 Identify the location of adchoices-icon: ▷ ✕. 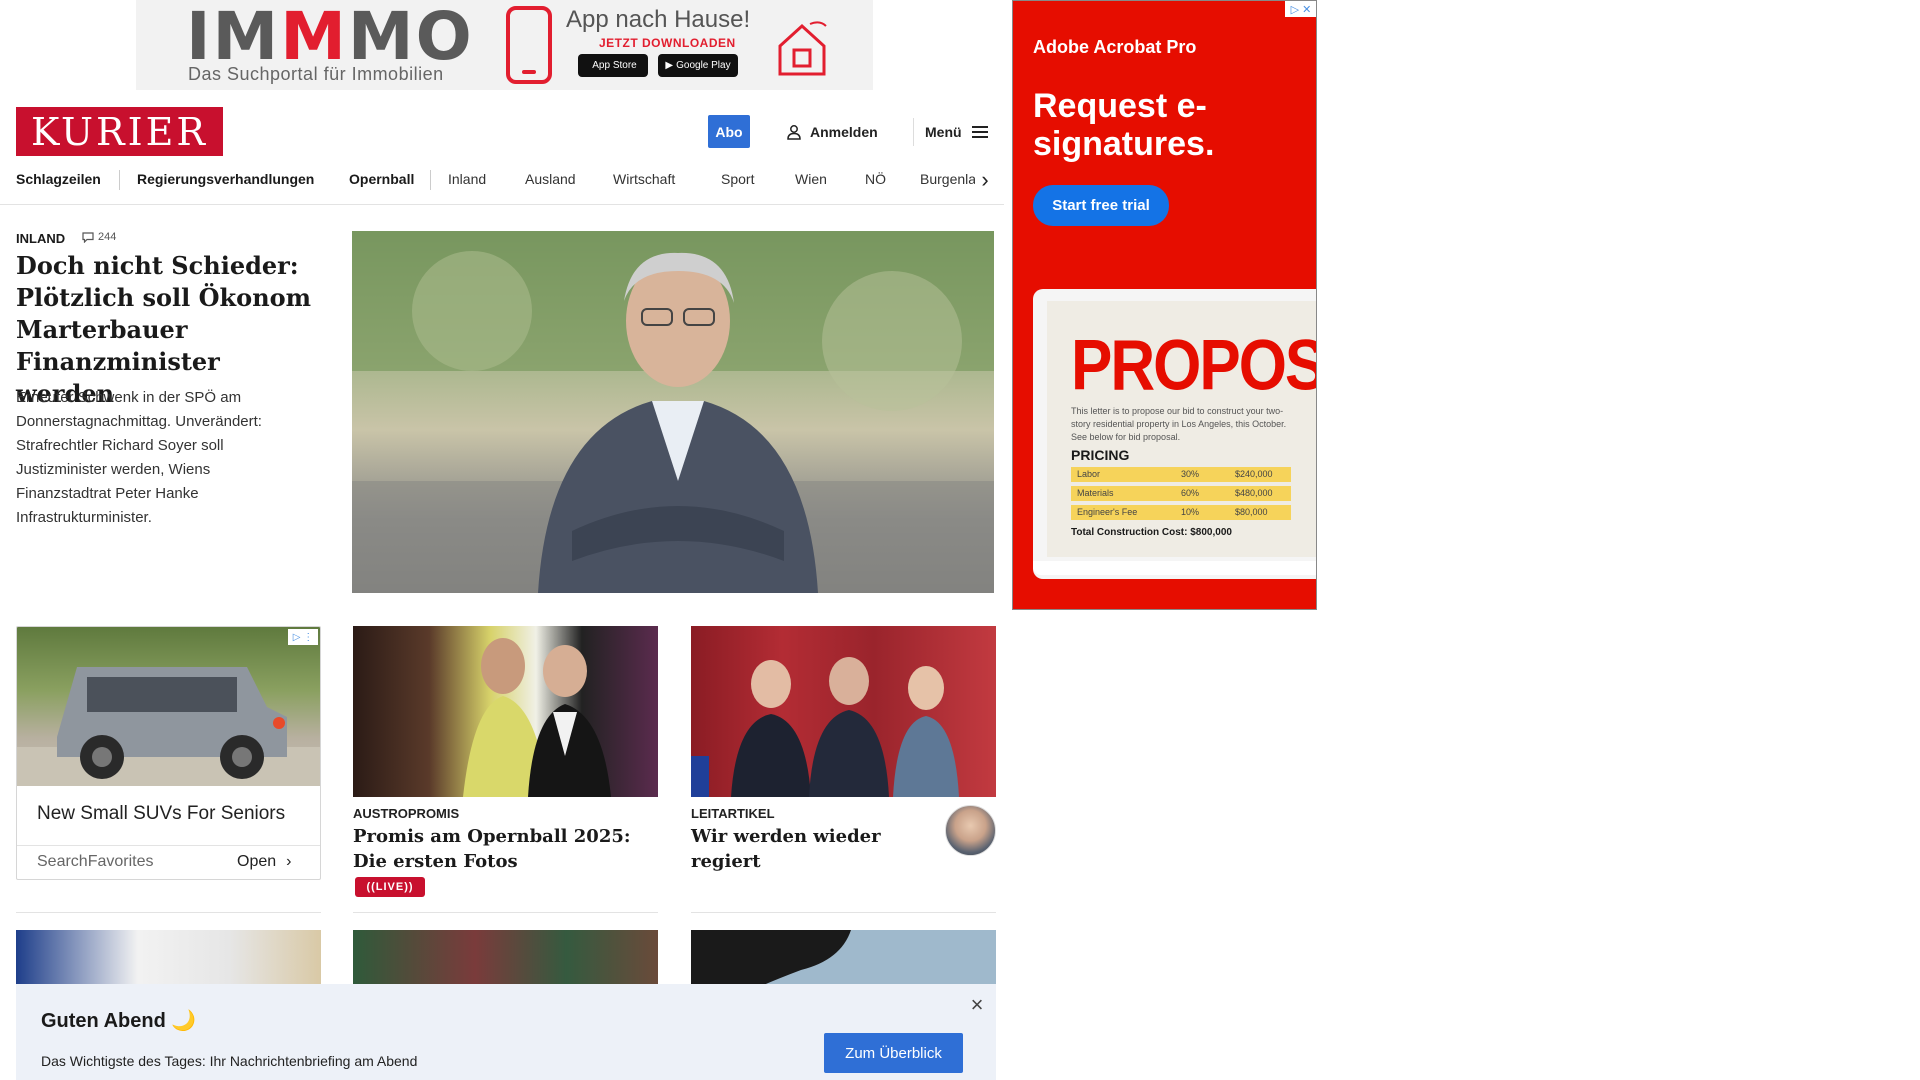
(1300, 9).